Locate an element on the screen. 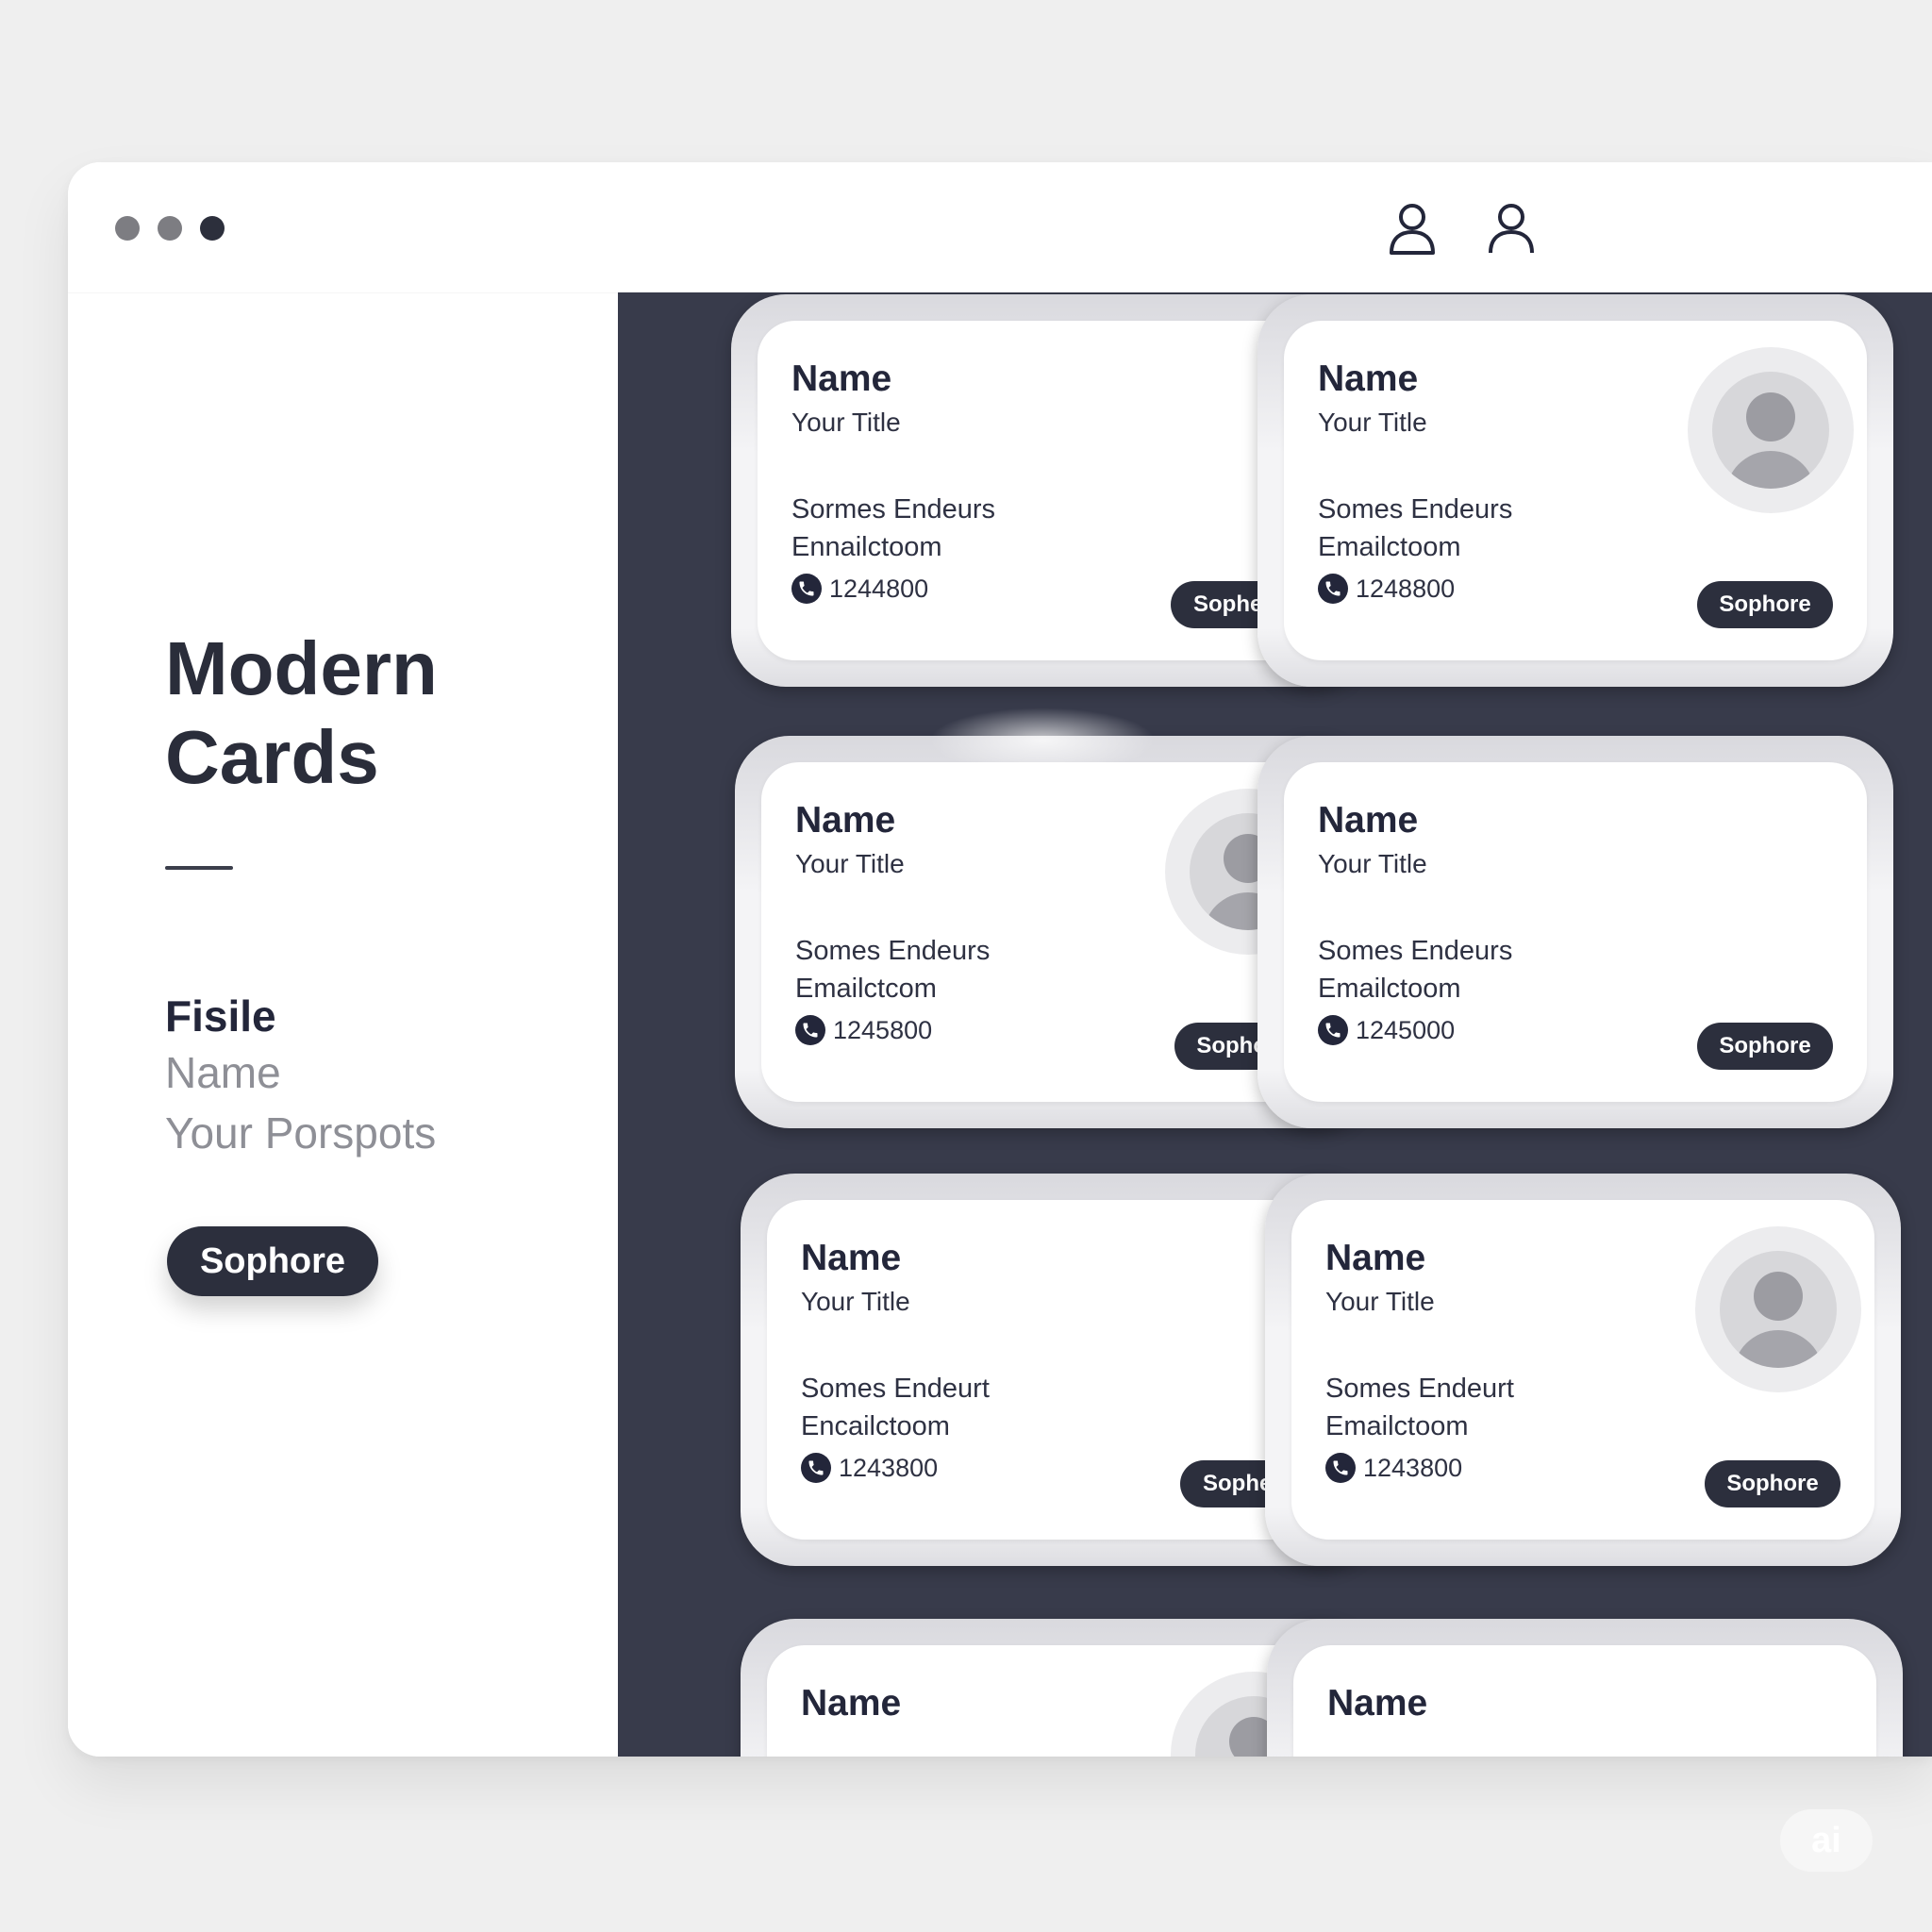 The width and height of the screenshot is (1932, 1932). contact-phone: 1245000 is located at coordinates (1386, 1030).